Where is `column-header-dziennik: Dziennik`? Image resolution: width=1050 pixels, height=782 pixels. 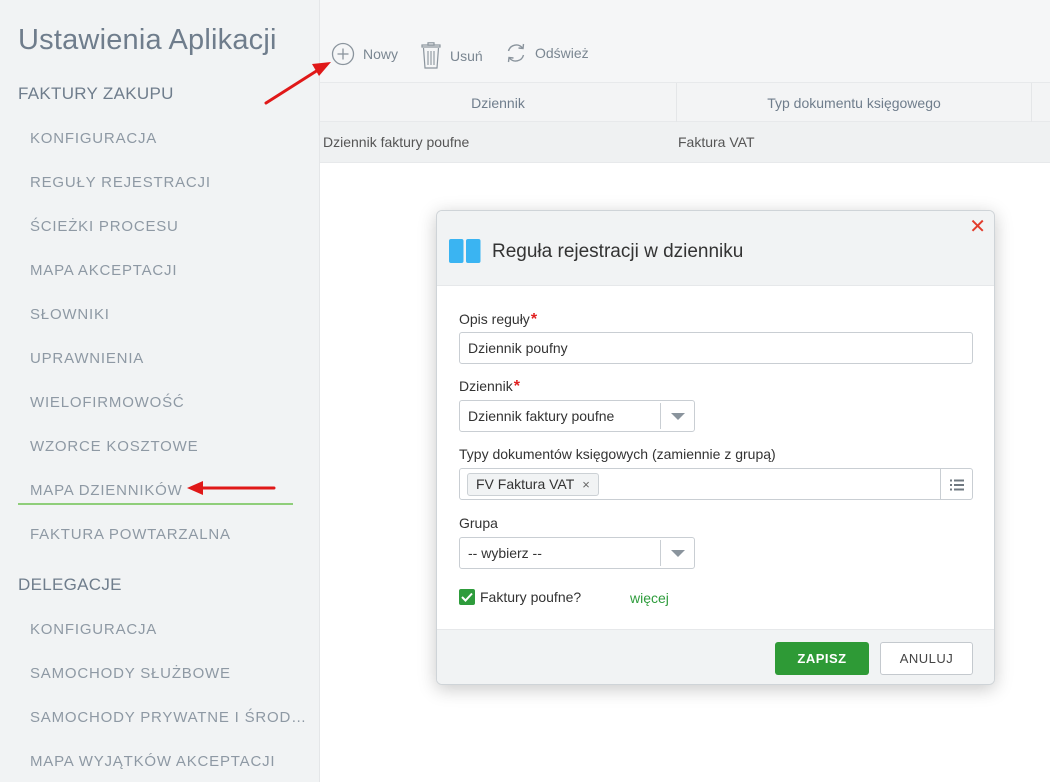 column-header-dziennik: Dziennik is located at coordinates (498, 103).